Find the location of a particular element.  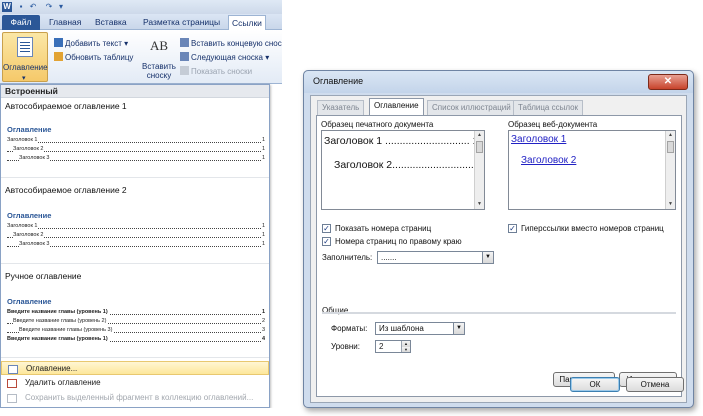

levels-value: 2 is located at coordinates (381, 346).